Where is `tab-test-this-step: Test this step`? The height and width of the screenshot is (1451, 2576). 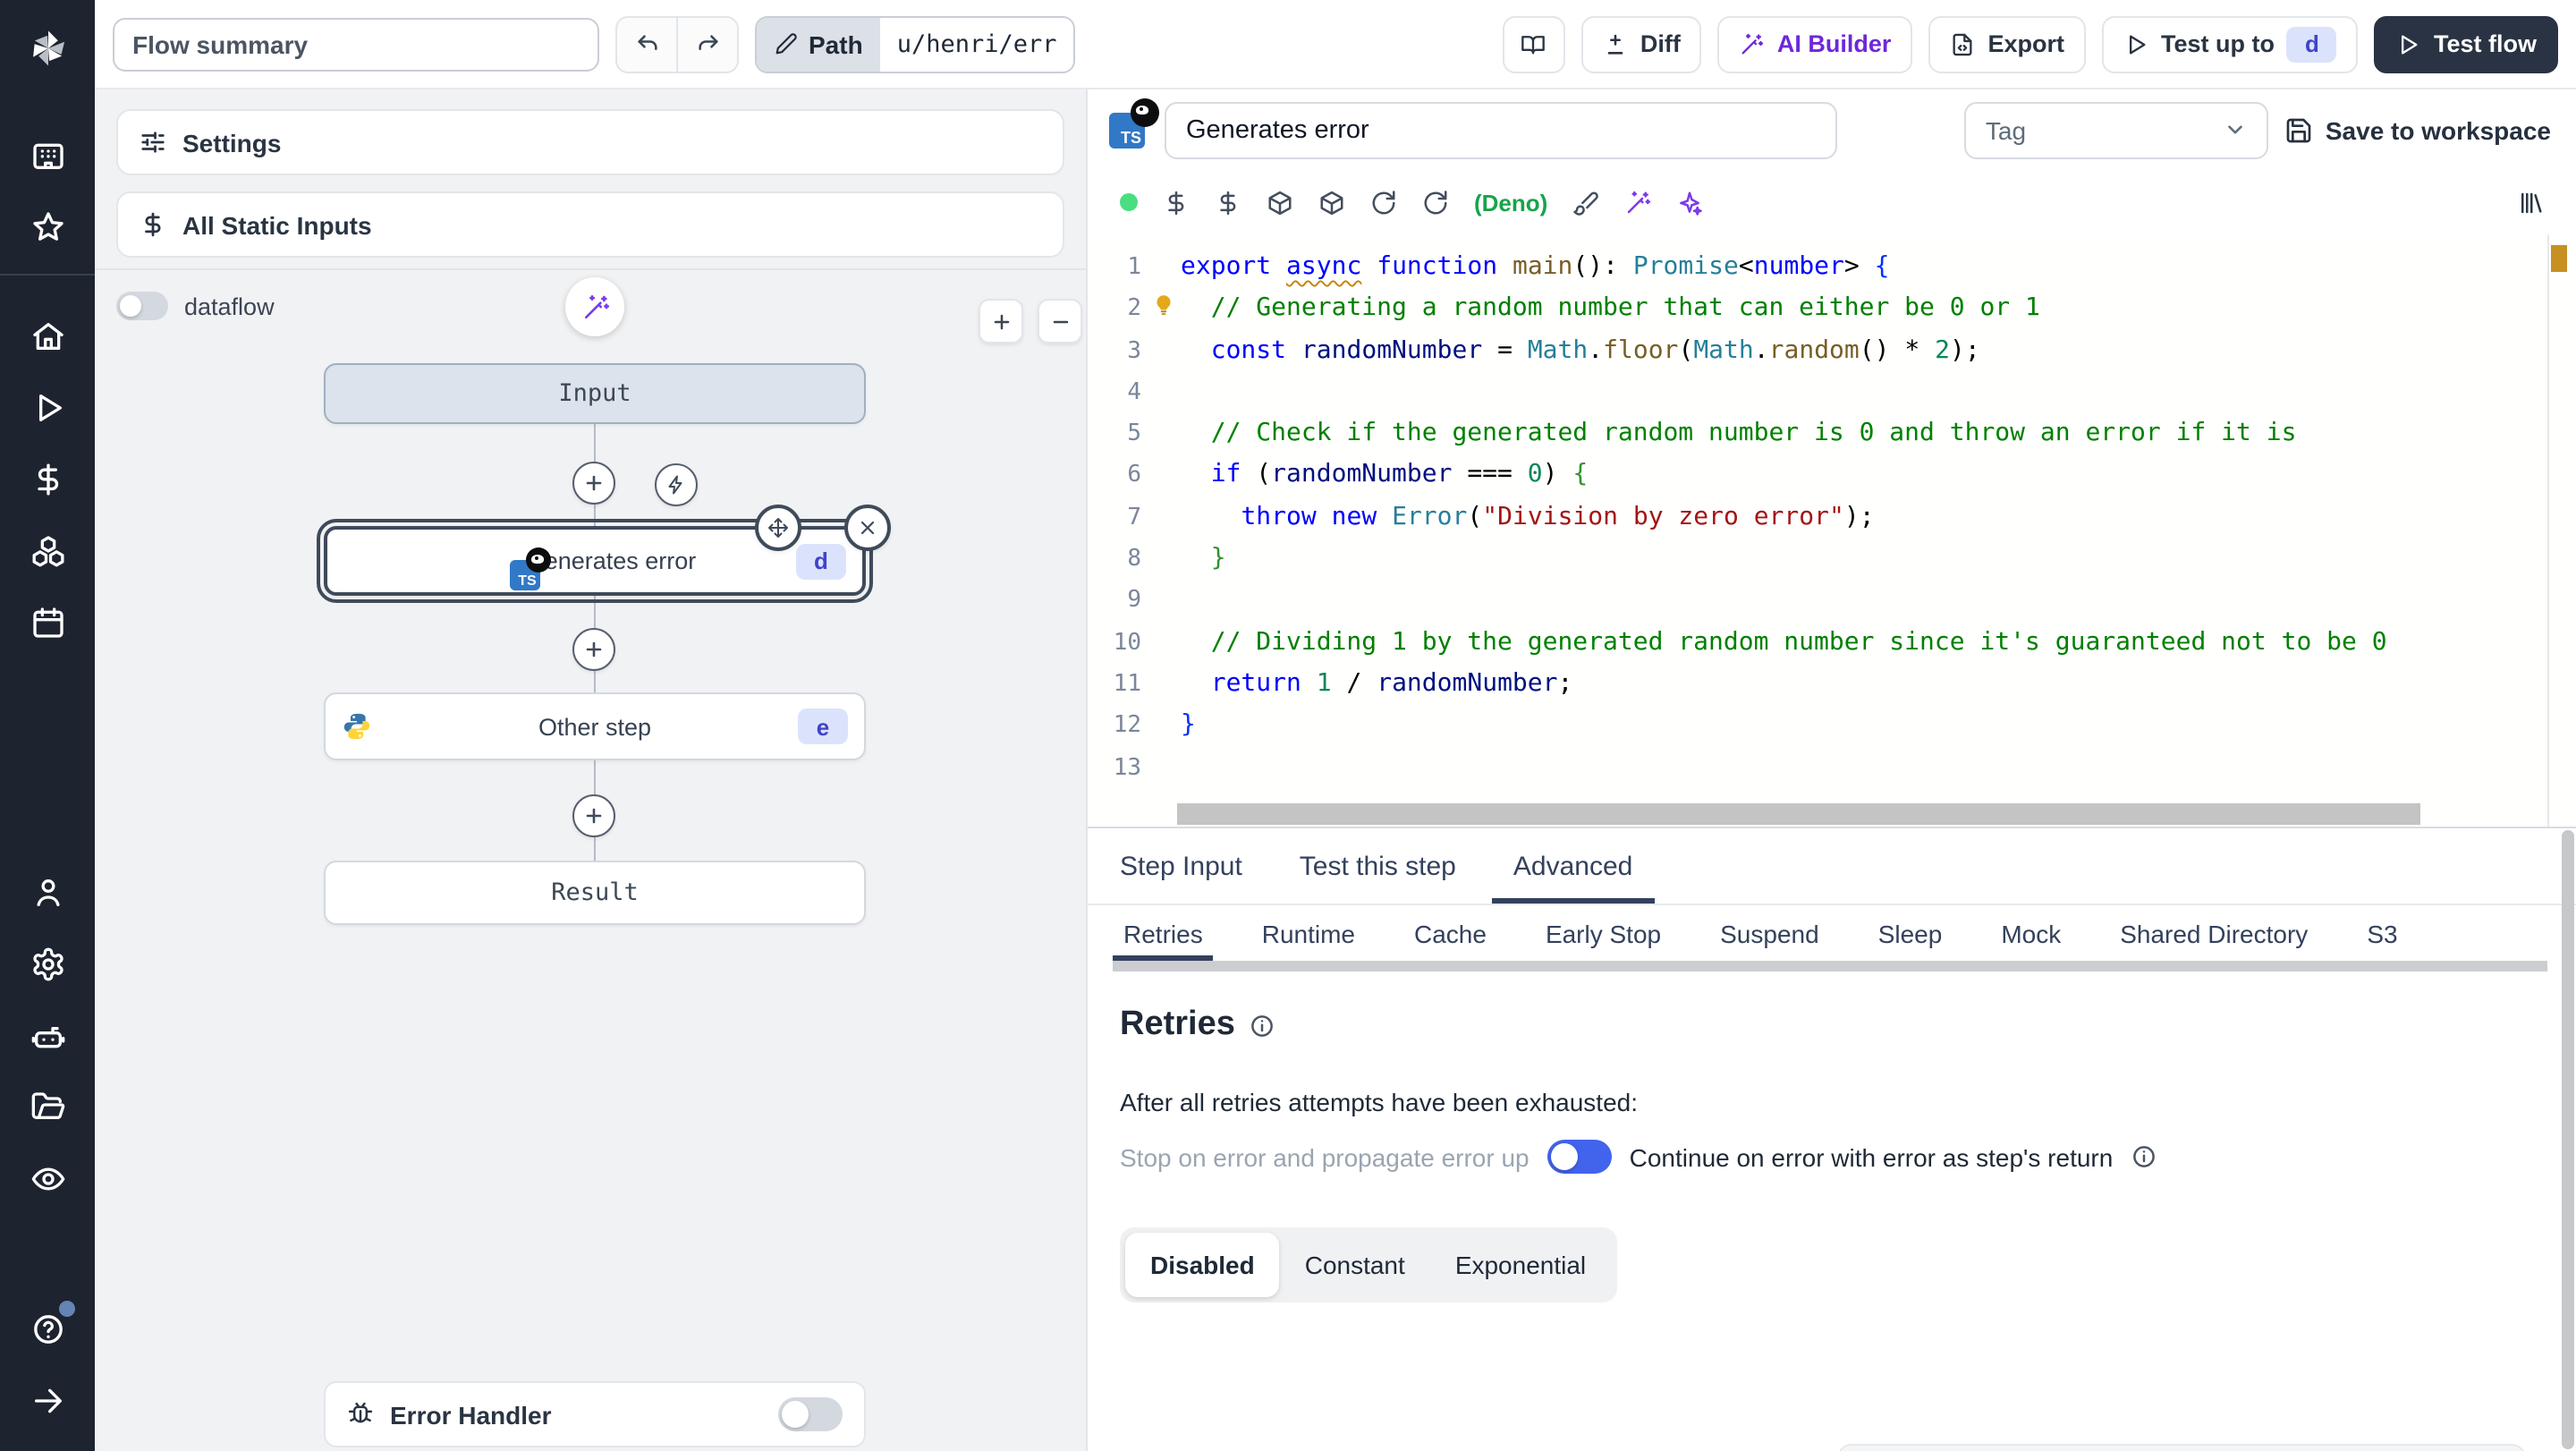 tab-test-this-step: Test this step is located at coordinates (1378, 866).